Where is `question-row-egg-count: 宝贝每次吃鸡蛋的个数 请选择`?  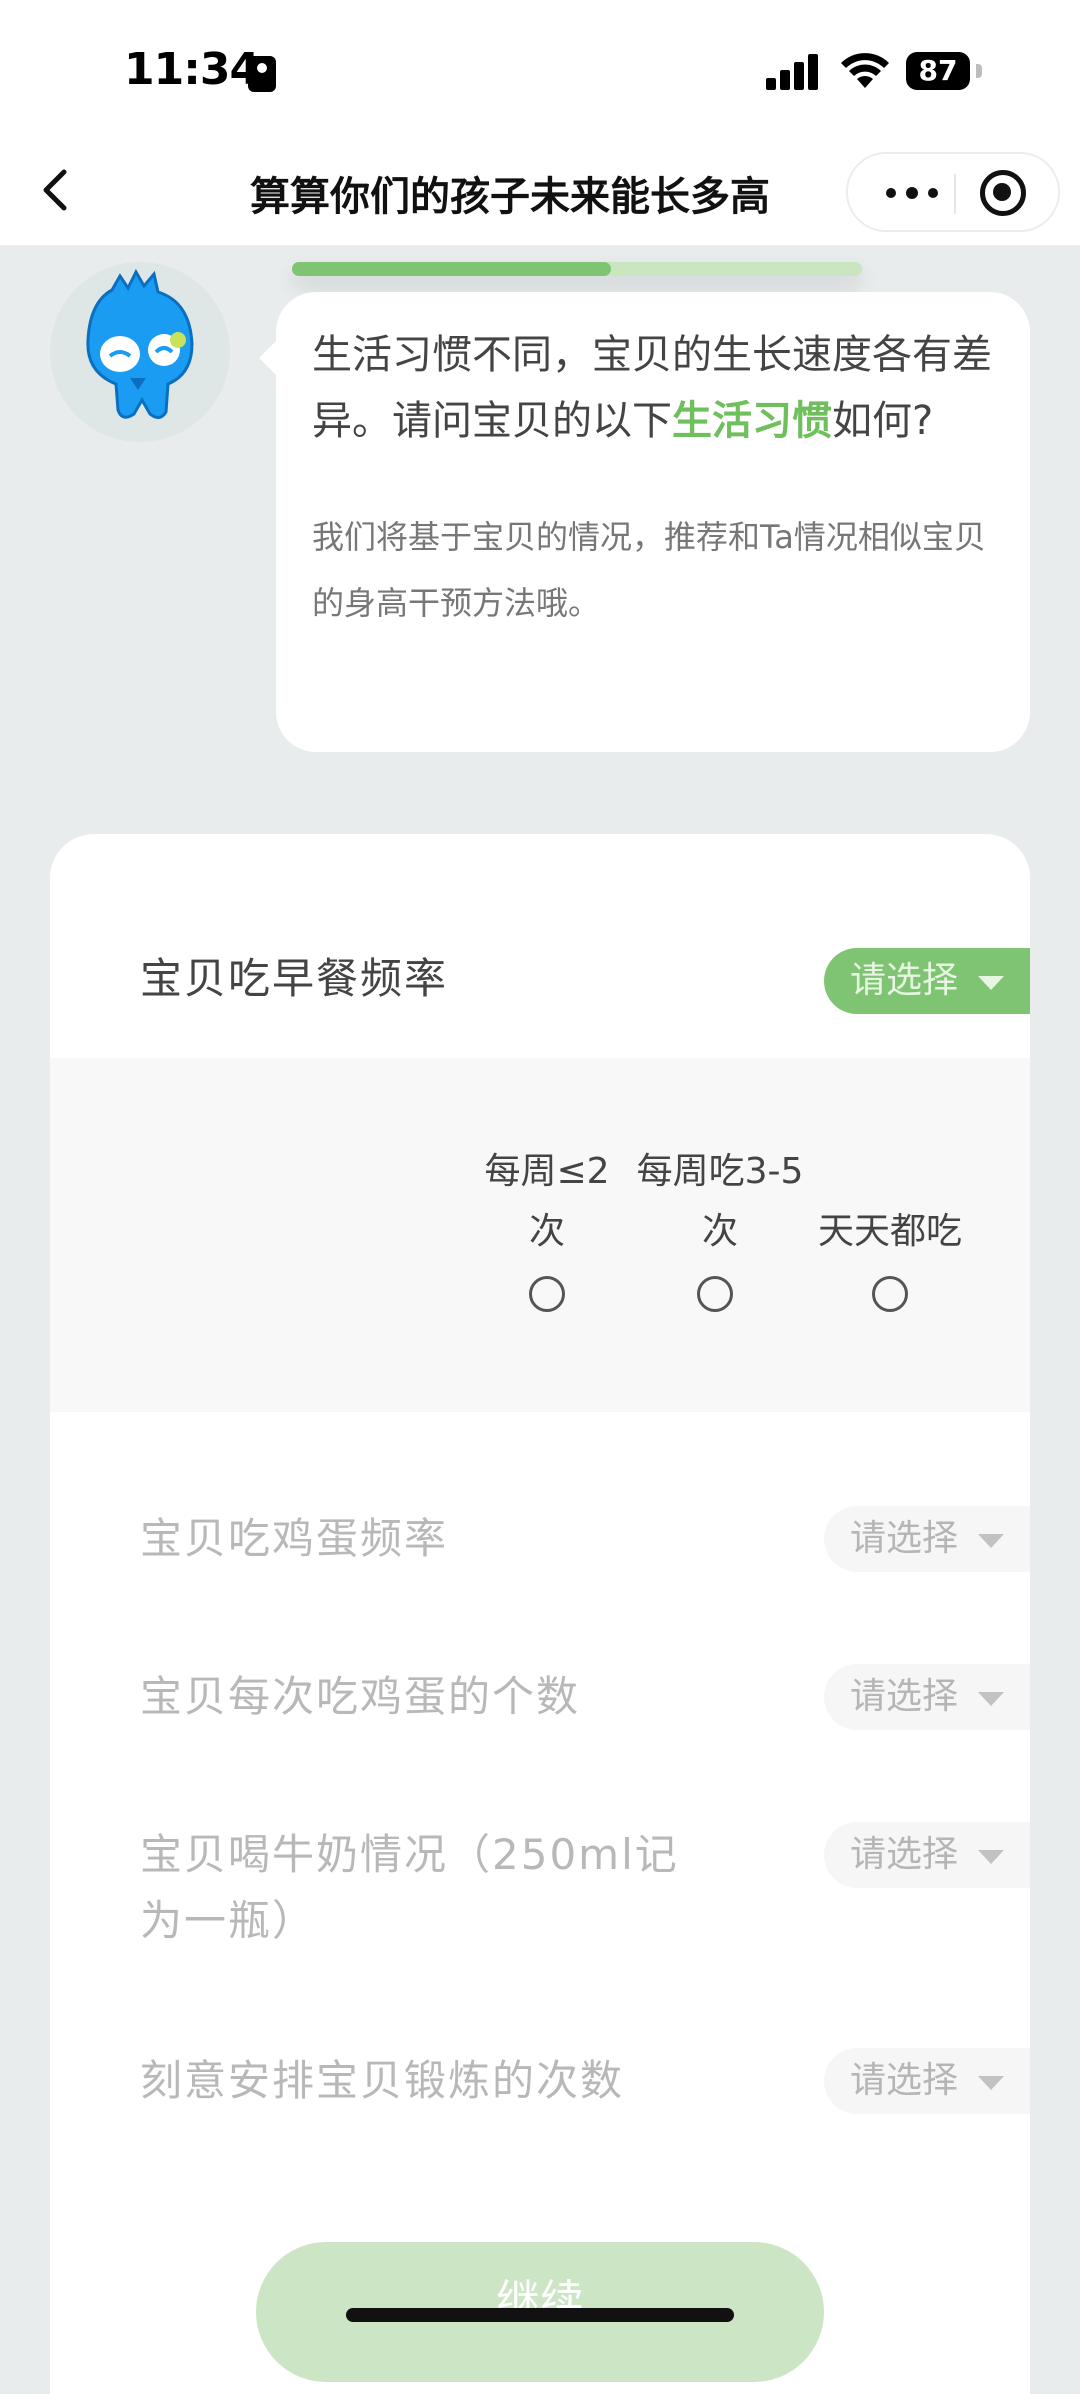 question-row-egg-count: 宝贝每次吃鸡蛋的个数 请选择 is located at coordinates (540, 1704).